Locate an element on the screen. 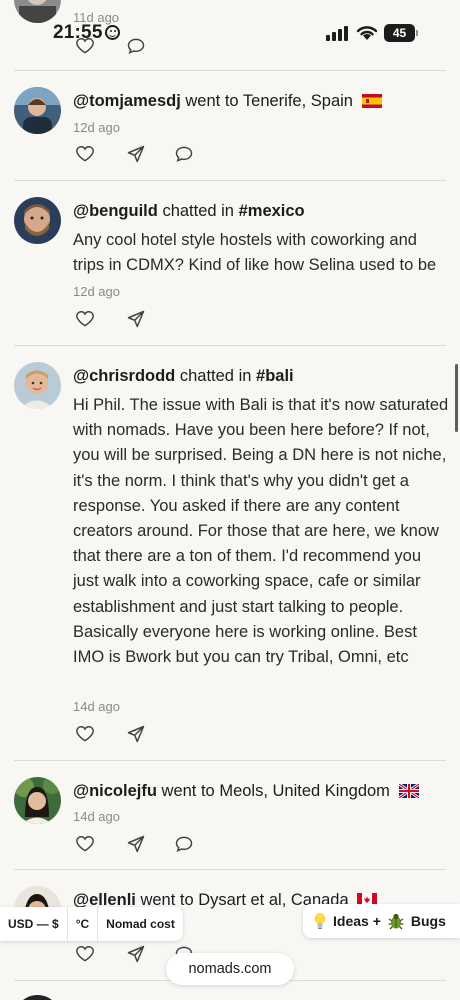 This screenshot has width=460, height=1000. user-handle-link: @nicolejfu is located at coordinates (115, 791).